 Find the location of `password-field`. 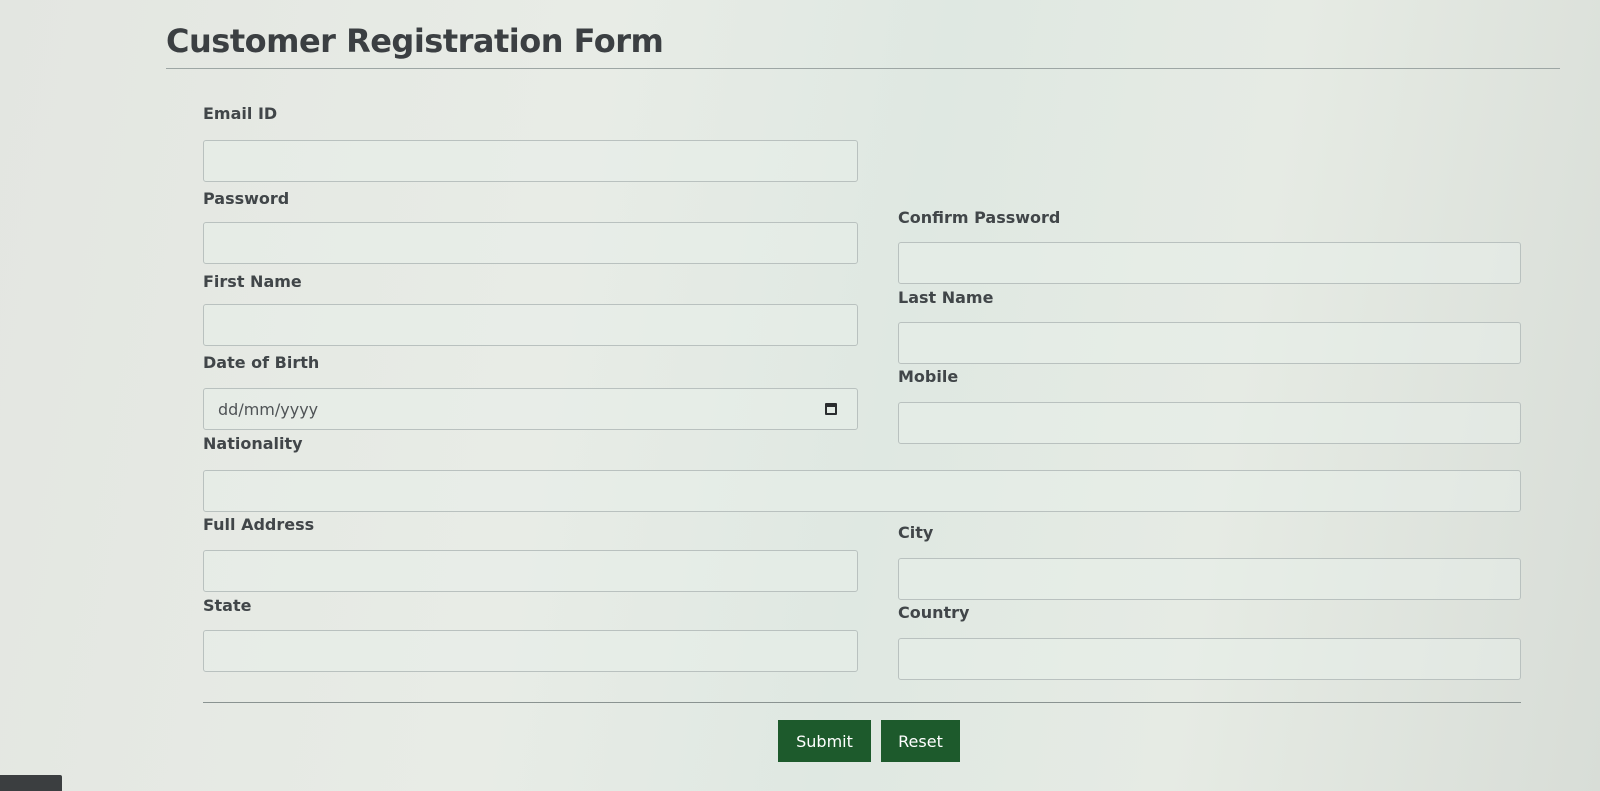

password-field is located at coordinates (530, 243).